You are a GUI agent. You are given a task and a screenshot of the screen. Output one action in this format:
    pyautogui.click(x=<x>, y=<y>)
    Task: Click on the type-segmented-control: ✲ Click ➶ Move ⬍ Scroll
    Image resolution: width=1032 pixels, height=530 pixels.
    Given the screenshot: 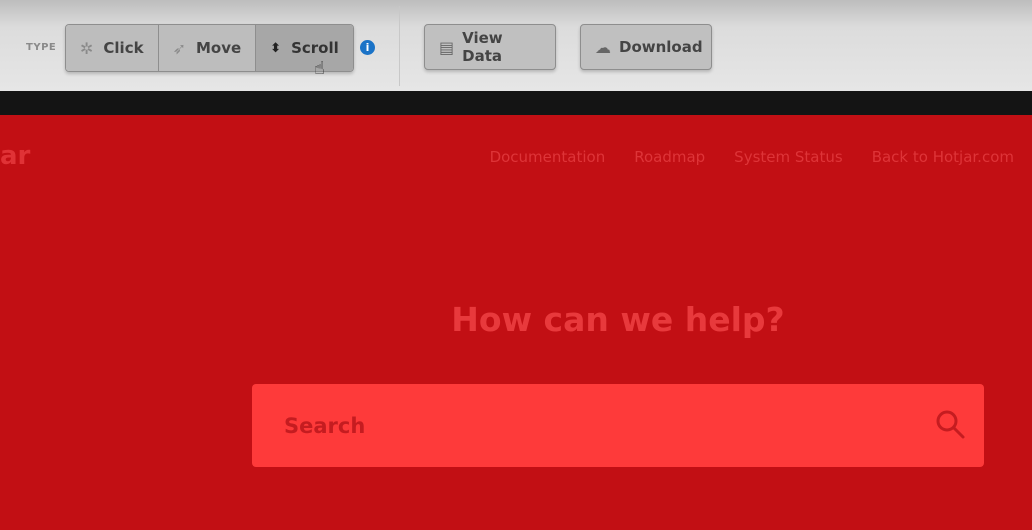 What is the action you would take?
    pyautogui.click(x=209, y=48)
    